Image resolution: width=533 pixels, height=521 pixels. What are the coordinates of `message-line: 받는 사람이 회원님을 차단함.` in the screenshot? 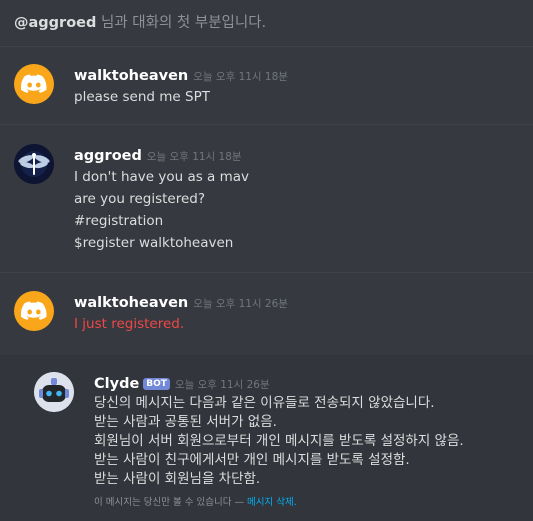 It's located at (177, 479).